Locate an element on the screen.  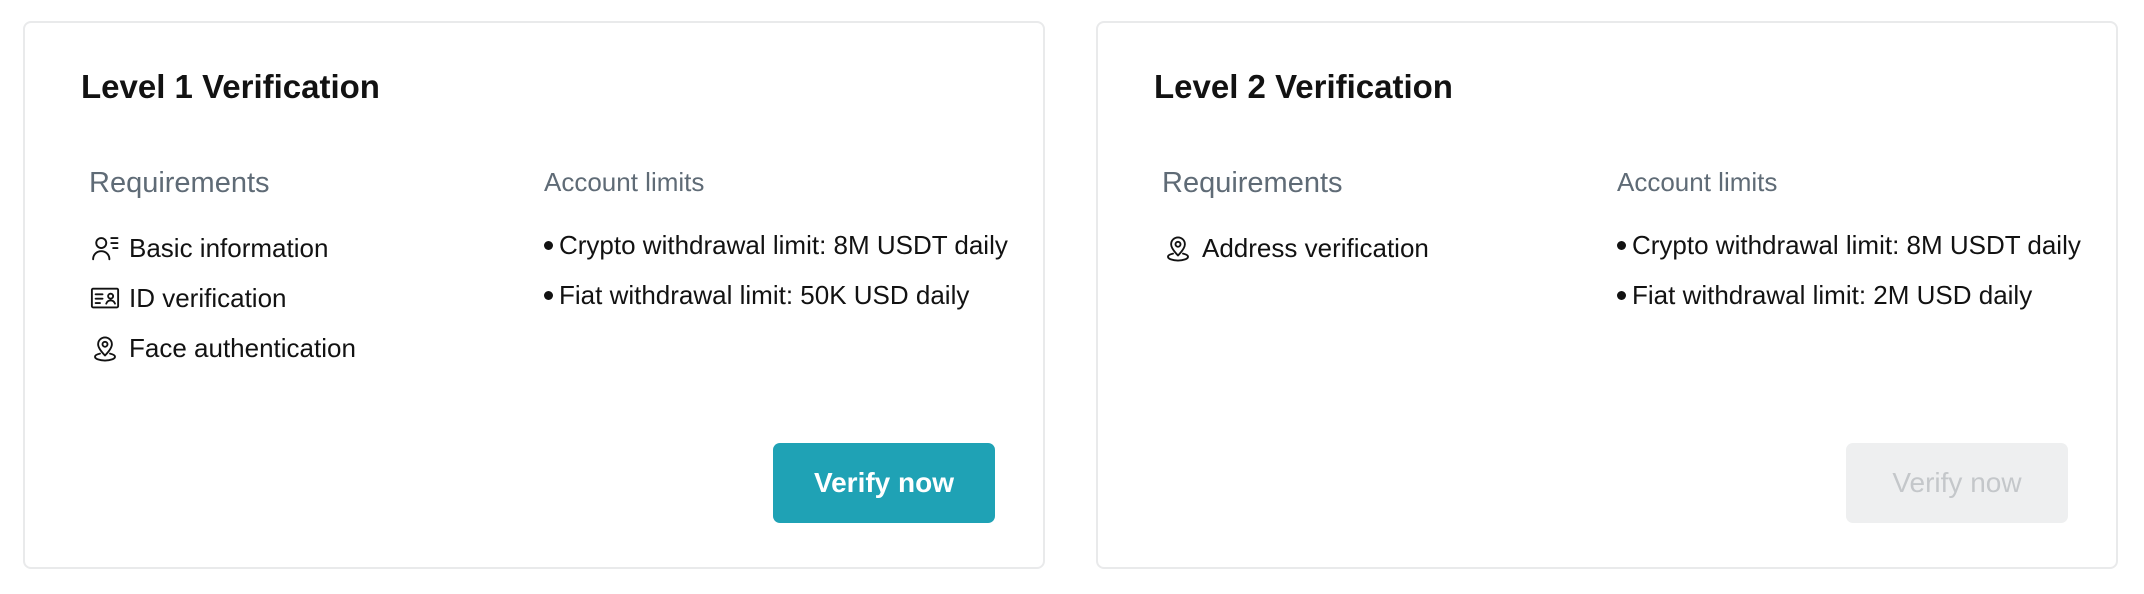
requirement-label: Address verification is located at coordinates (1315, 247).